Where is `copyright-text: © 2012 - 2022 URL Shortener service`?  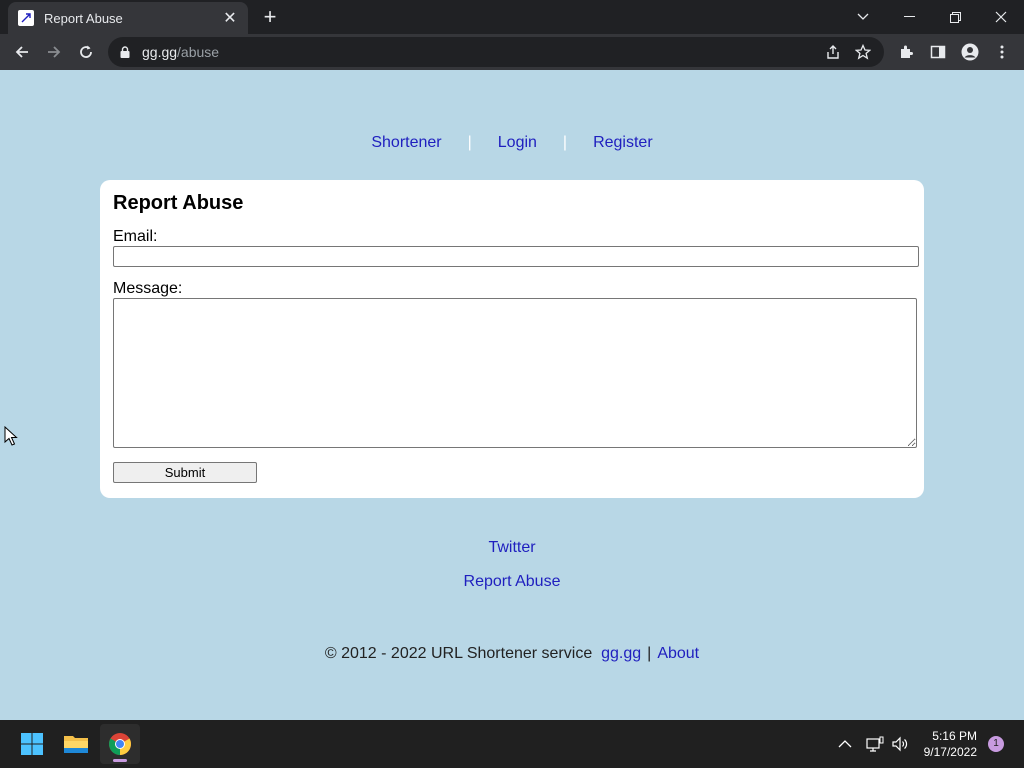 copyright-text: © 2012 - 2022 URL Shortener service is located at coordinates (458, 653).